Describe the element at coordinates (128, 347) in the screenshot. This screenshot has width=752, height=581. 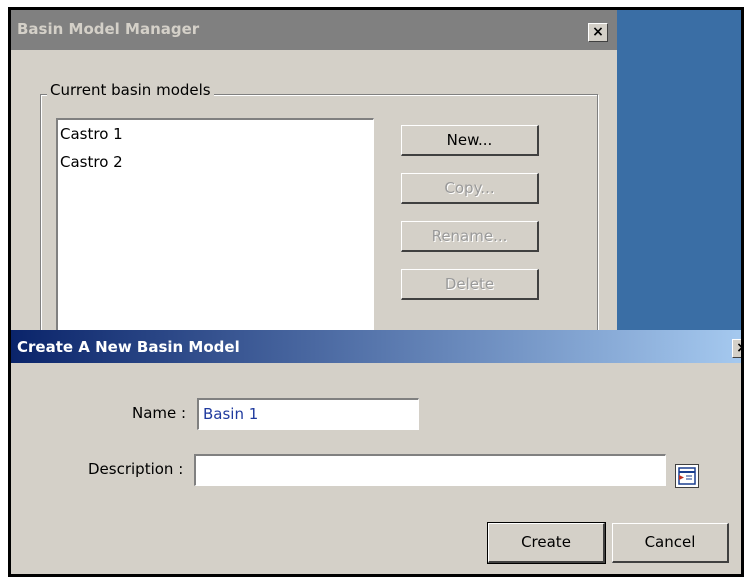
I see `dialog-title: Create A New Basin Model` at that location.